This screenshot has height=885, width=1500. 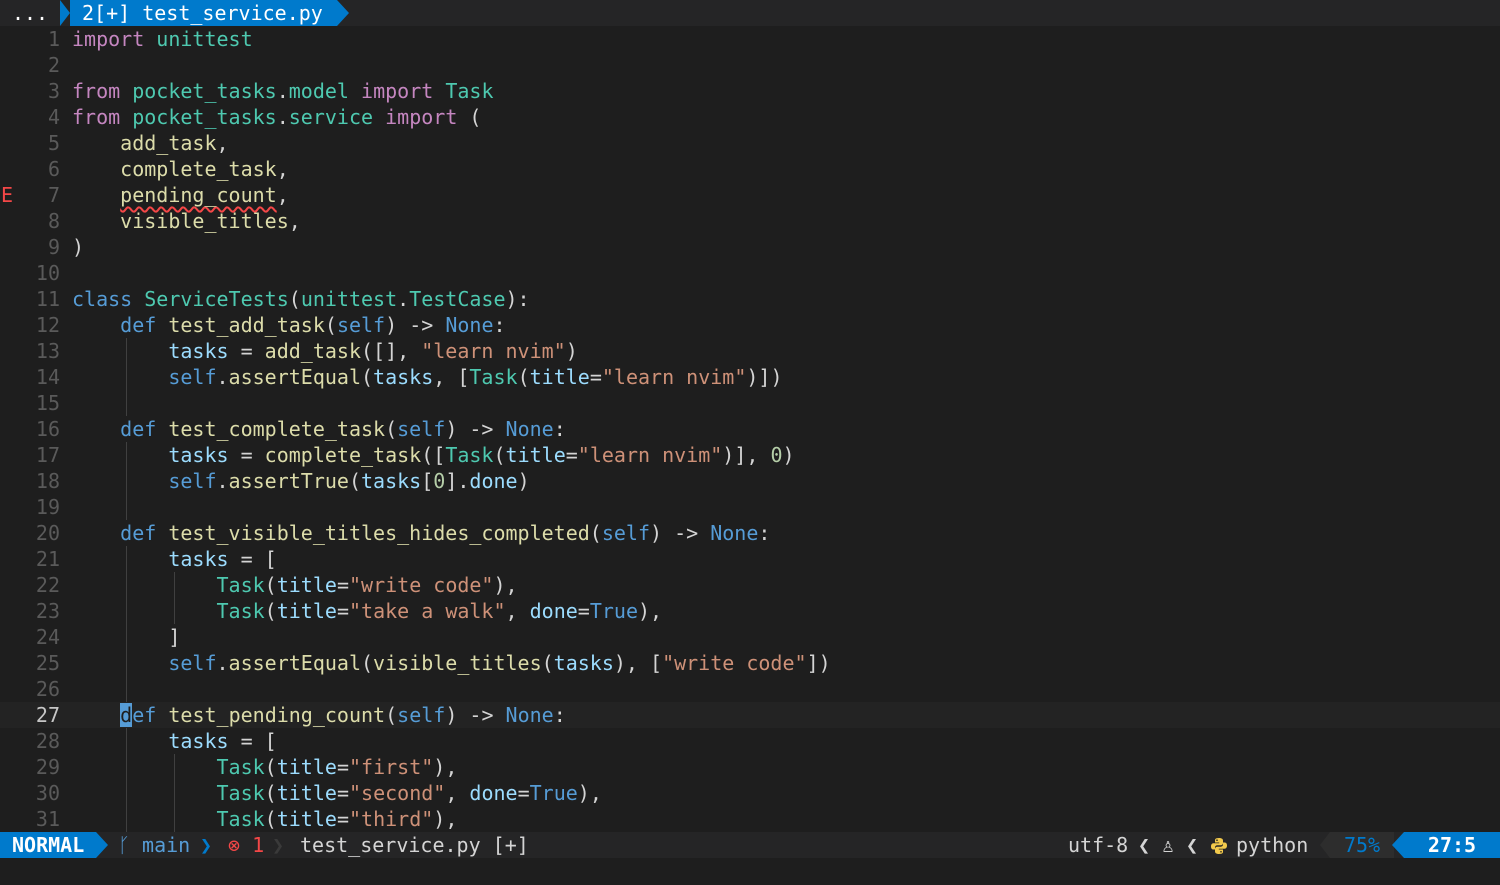 I want to click on code-line: 19, so click(x=750, y=507).